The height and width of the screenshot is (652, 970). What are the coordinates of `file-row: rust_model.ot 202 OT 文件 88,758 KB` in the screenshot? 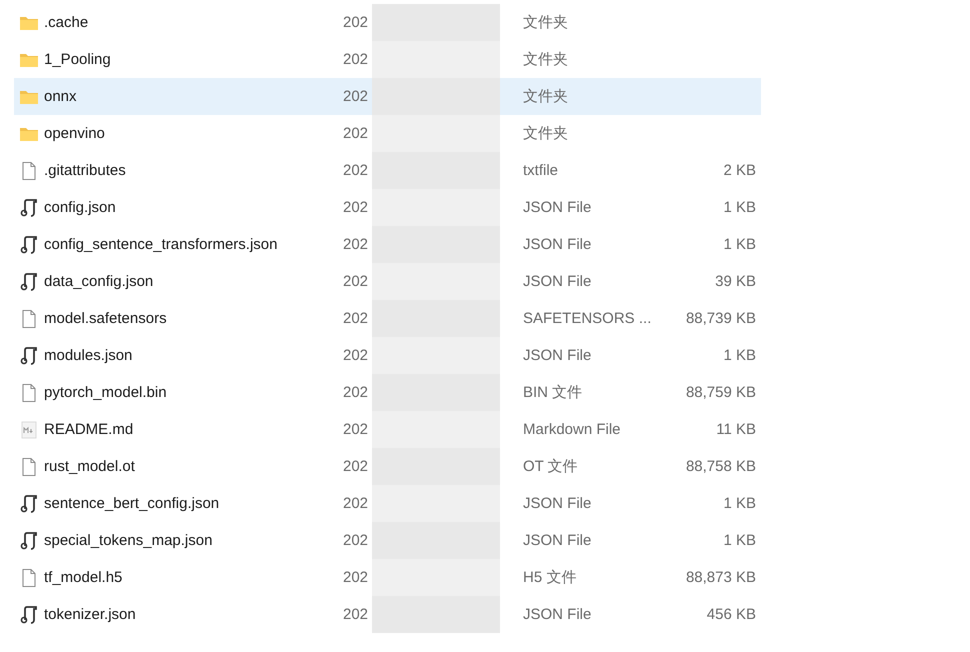 It's located at (387, 466).